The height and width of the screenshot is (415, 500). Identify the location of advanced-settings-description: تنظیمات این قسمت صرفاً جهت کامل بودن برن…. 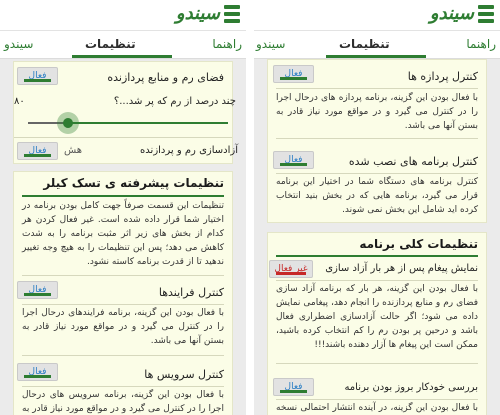
(123, 234).